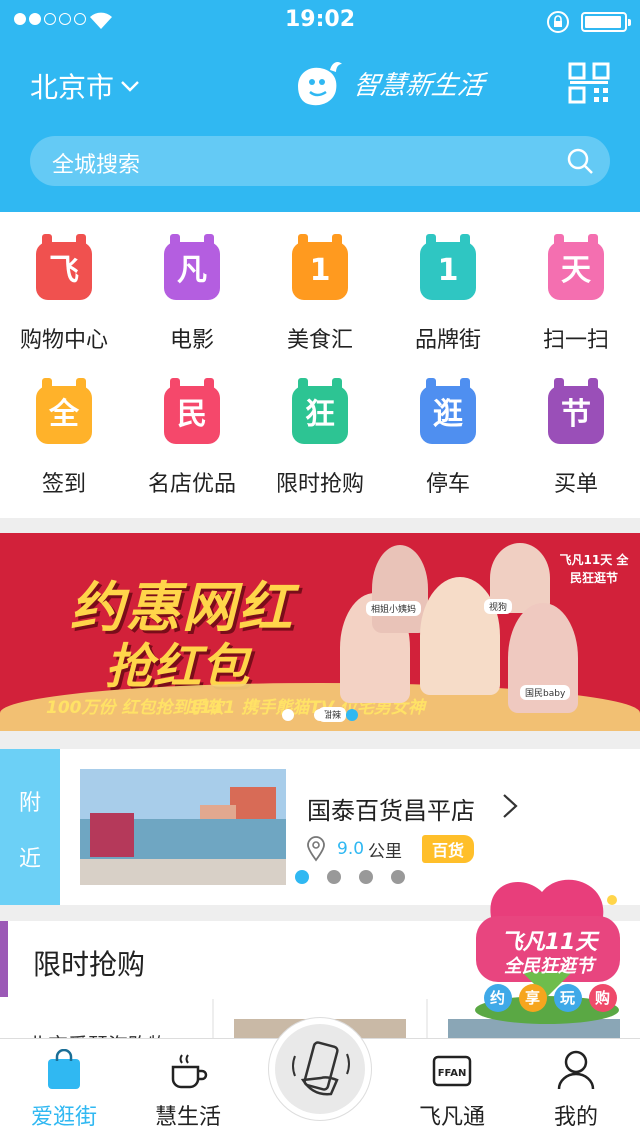 The image size is (640, 1136). I want to click on nearby-tab-char: 附, so click(29, 803).